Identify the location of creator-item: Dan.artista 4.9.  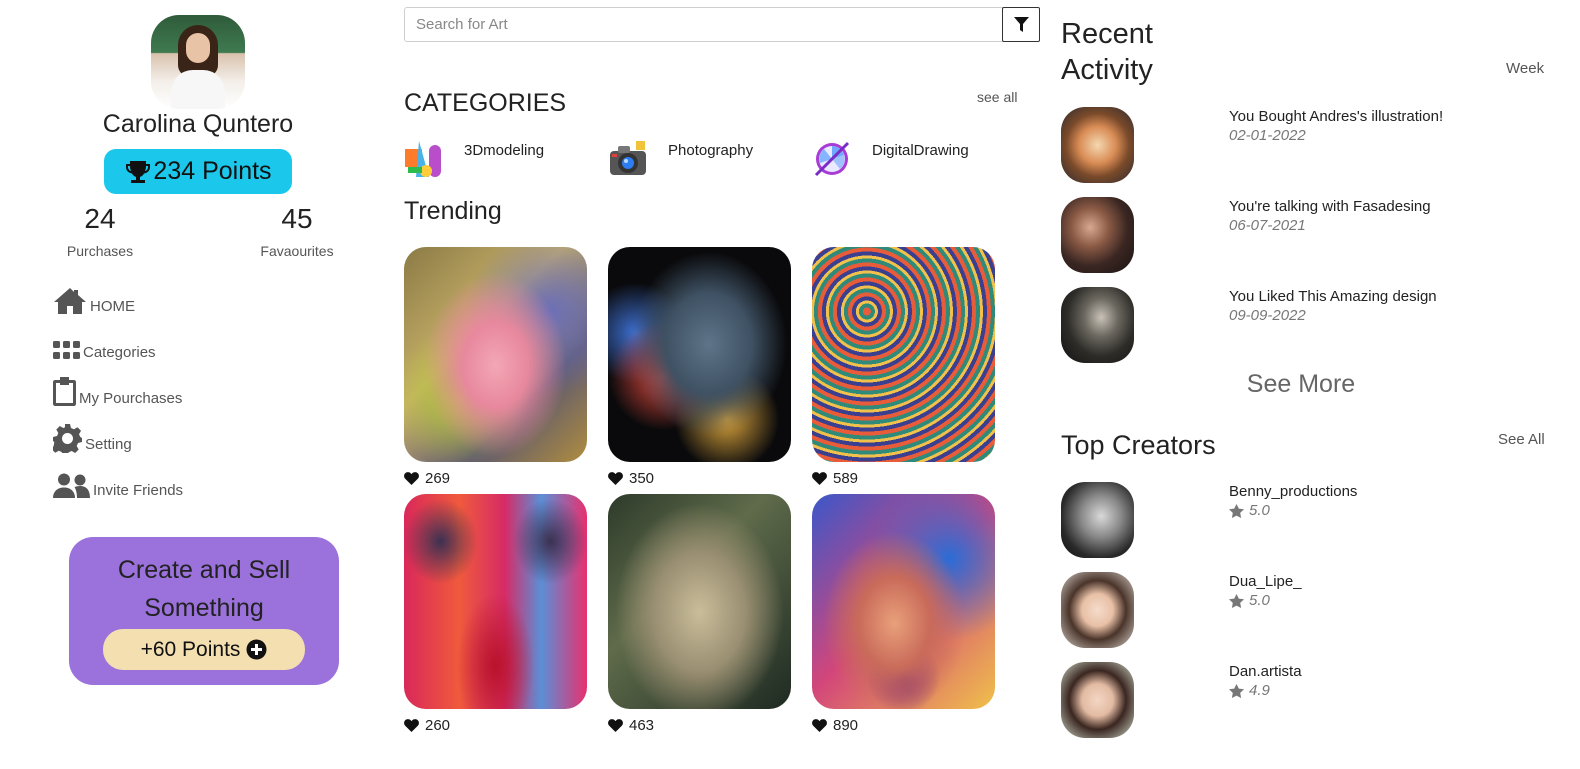
(1311, 700).